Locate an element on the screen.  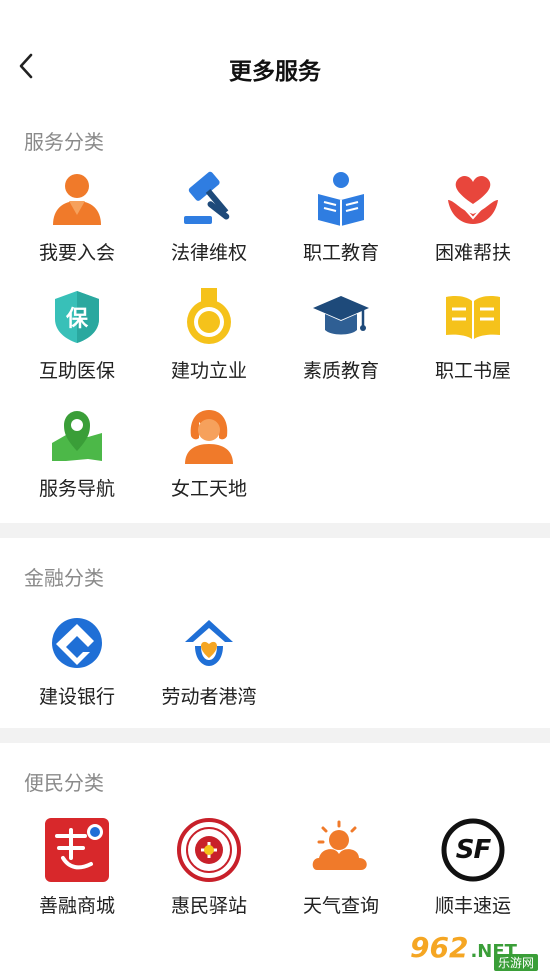
service-item-join: 我要入会 is located at coordinates (77, 228).